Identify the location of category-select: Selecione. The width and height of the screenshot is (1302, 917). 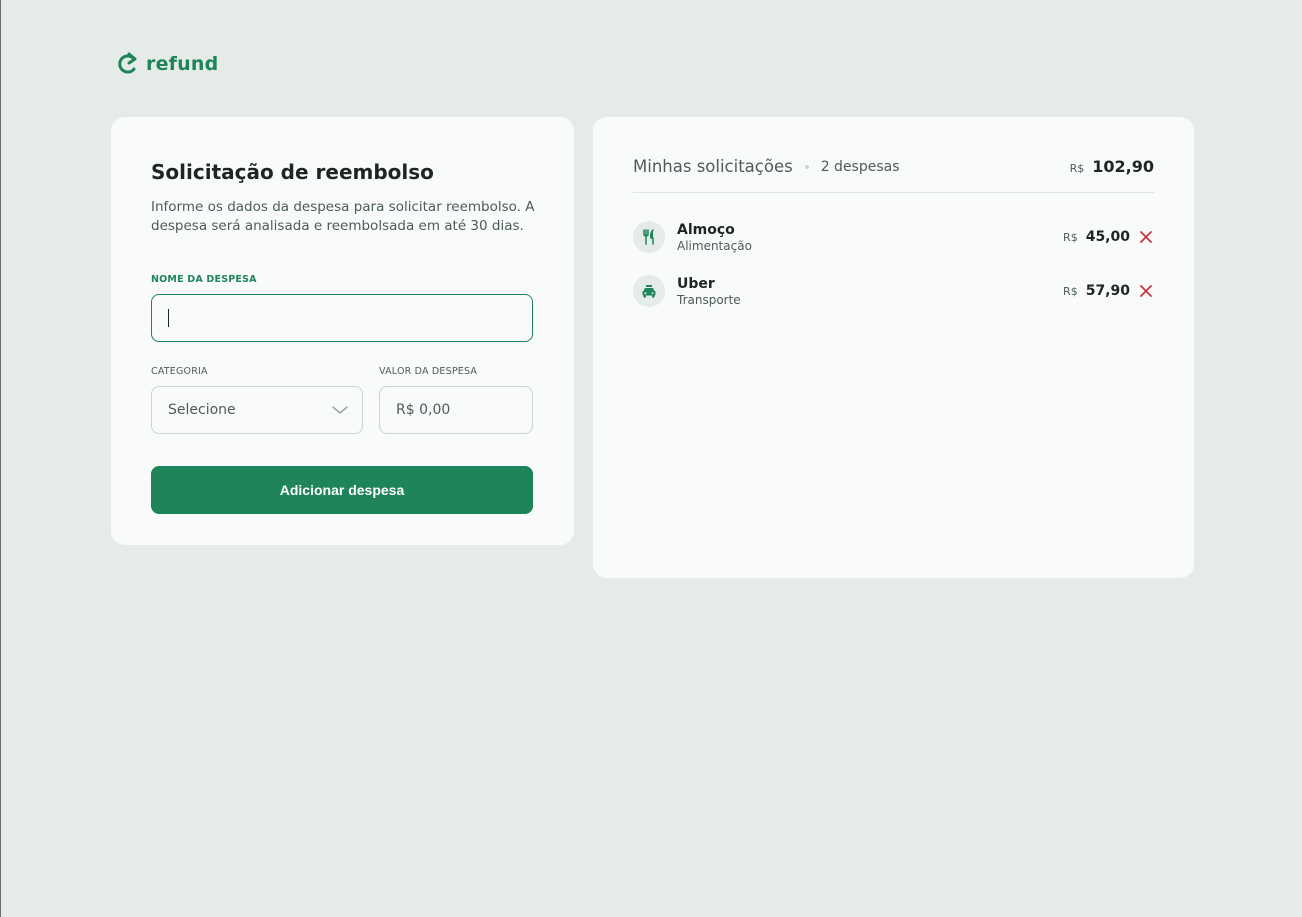
(257, 410).